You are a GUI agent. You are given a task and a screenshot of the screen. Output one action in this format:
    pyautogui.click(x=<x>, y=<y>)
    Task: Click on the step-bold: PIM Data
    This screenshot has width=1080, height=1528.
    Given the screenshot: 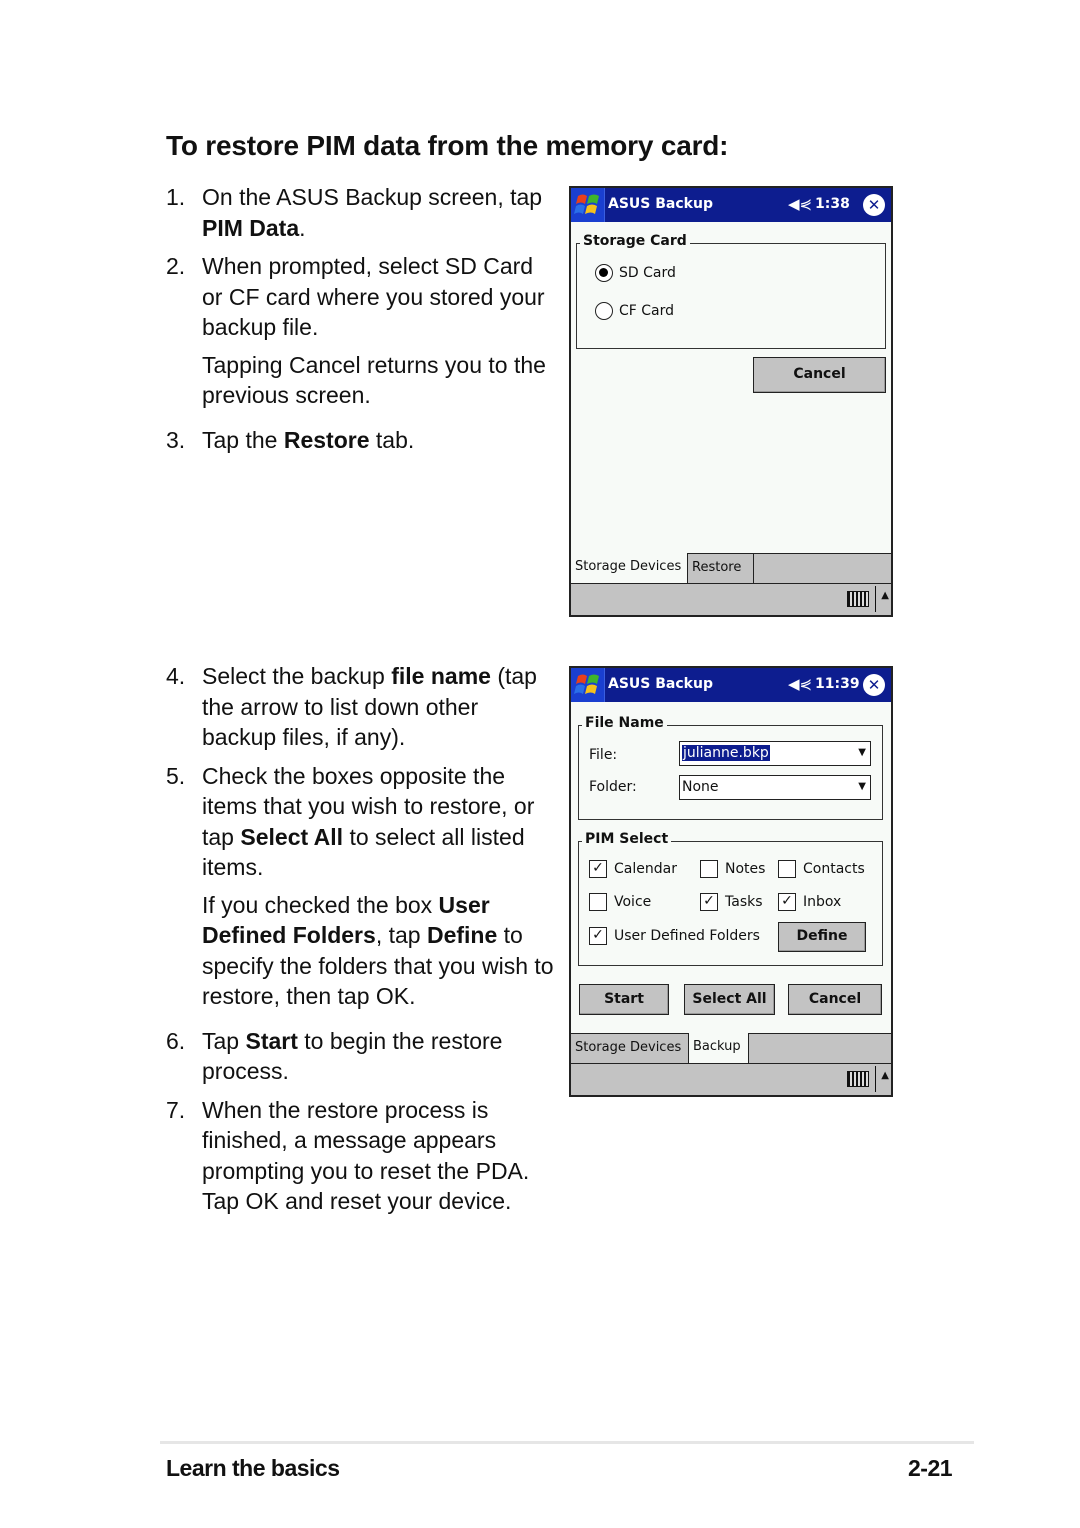 What is the action you would take?
    pyautogui.click(x=251, y=227)
    